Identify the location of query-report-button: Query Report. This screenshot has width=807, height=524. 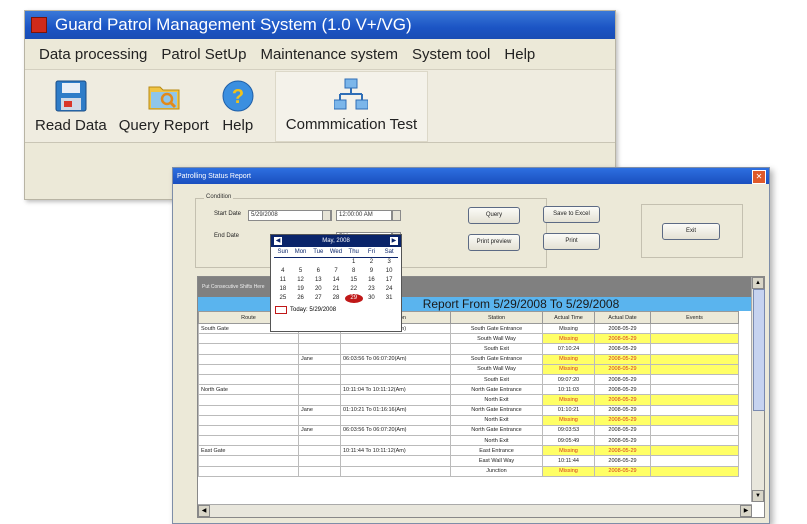
(164, 110).